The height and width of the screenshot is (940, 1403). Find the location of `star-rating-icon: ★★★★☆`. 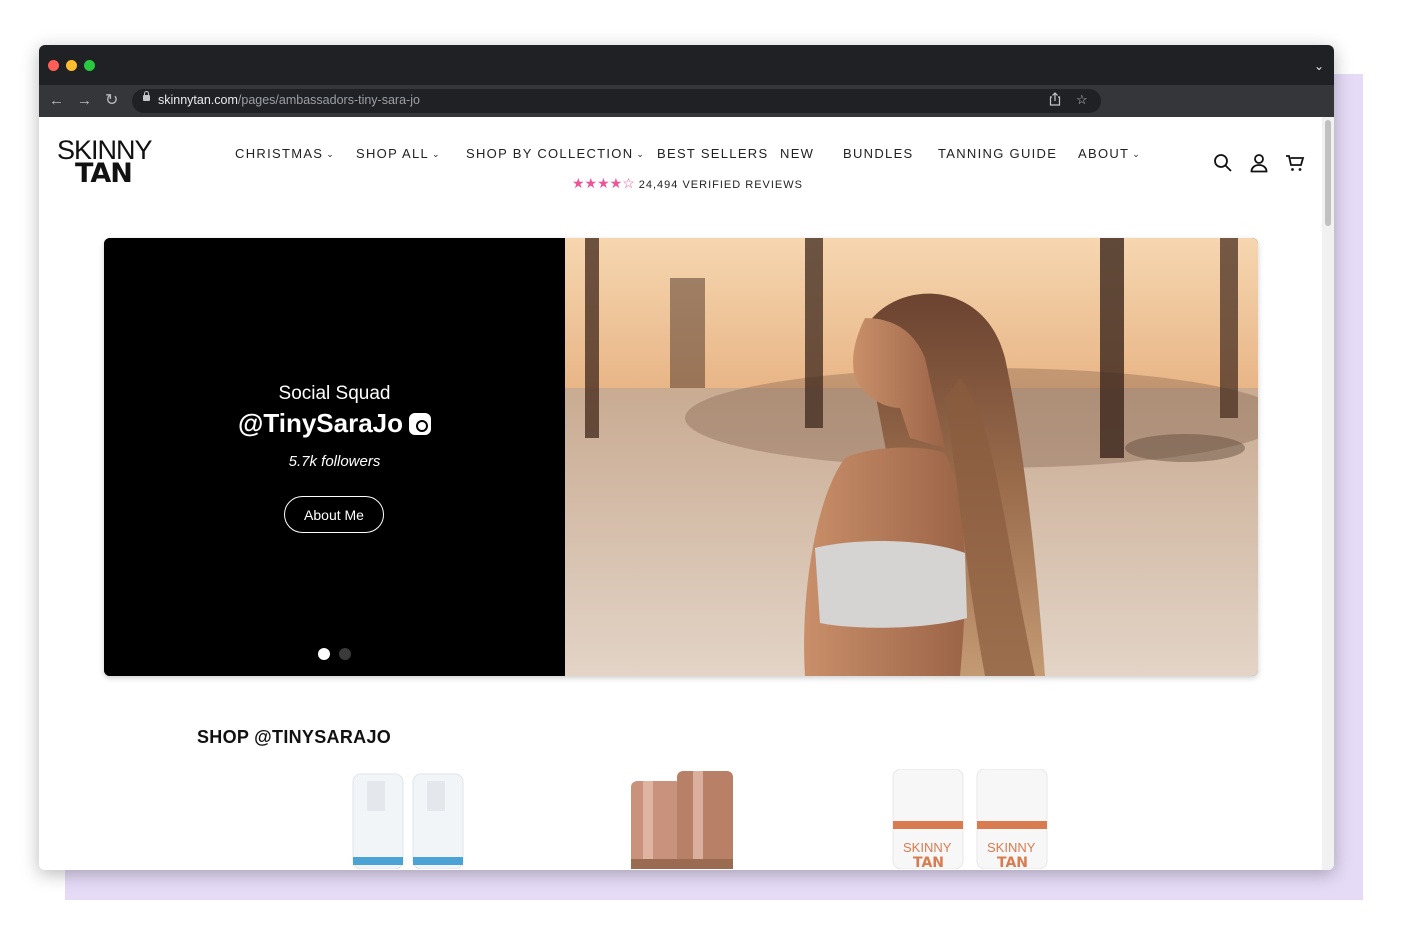

star-rating-icon: ★★★★☆ is located at coordinates (603, 183).